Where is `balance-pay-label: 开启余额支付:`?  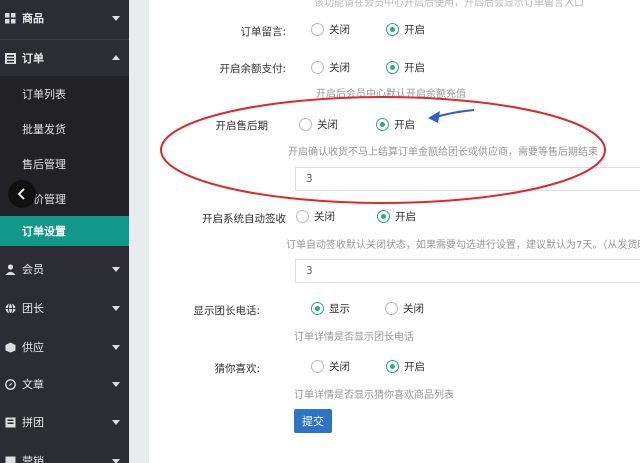 balance-pay-label: 开启余额支付: is located at coordinates (252, 69).